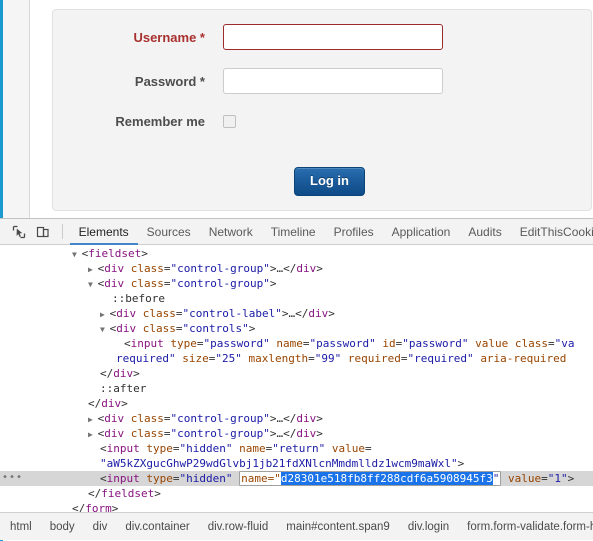 The width and height of the screenshot is (593, 541). Describe the element at coordinates (333, 81) in the screenshot. I see `password-input` at that location.